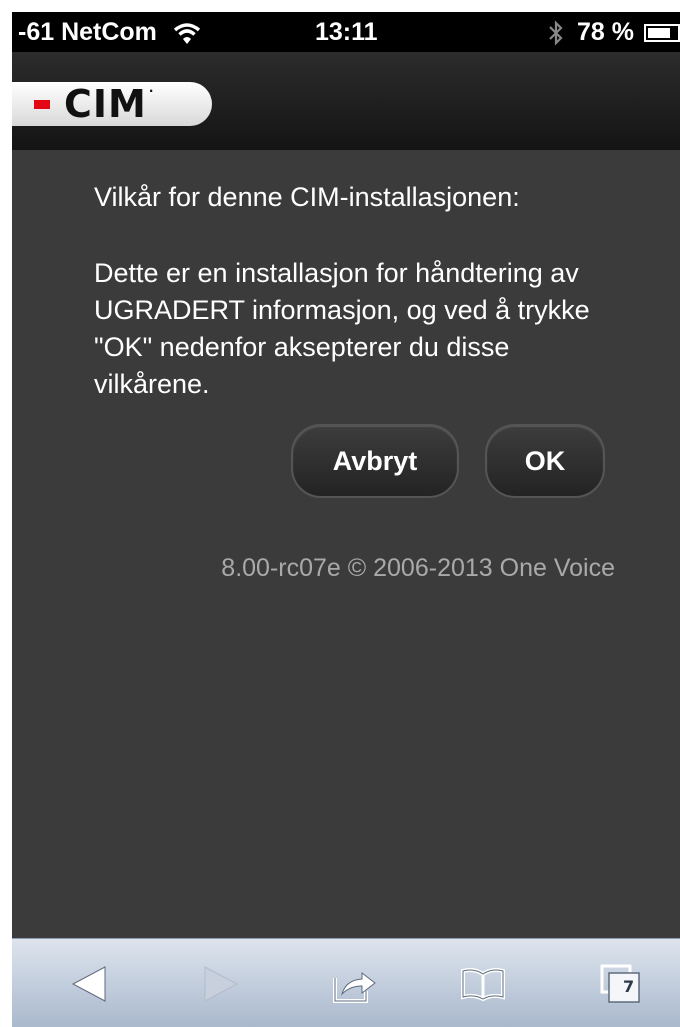  What do you see at coordinates (375, 461) in the screenshot?
I see `cancel-button: Avbryt` at bounding box center [375, 461].